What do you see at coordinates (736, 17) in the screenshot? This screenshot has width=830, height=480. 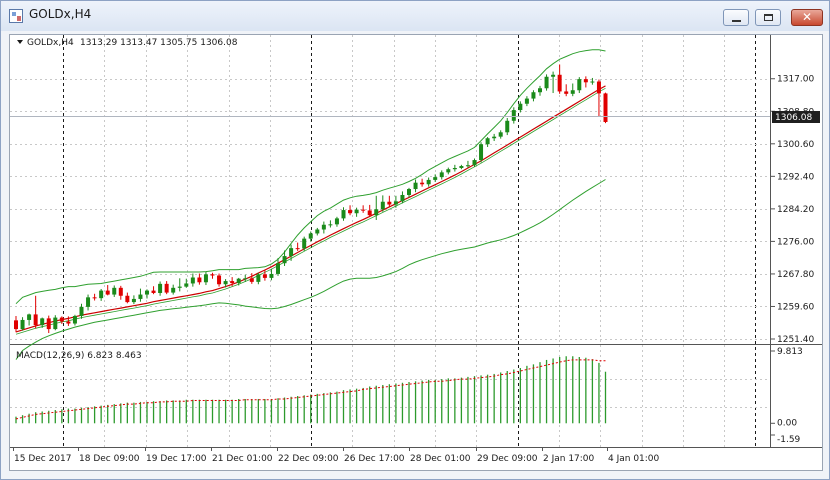 I see `minimize-button` at bounding box center [736, 17].